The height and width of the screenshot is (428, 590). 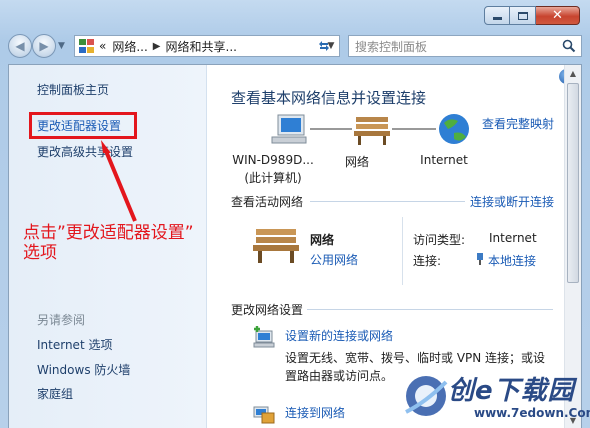 I want to click on change-settings-heading: 更改网络设置, so click(x=267, y=310).